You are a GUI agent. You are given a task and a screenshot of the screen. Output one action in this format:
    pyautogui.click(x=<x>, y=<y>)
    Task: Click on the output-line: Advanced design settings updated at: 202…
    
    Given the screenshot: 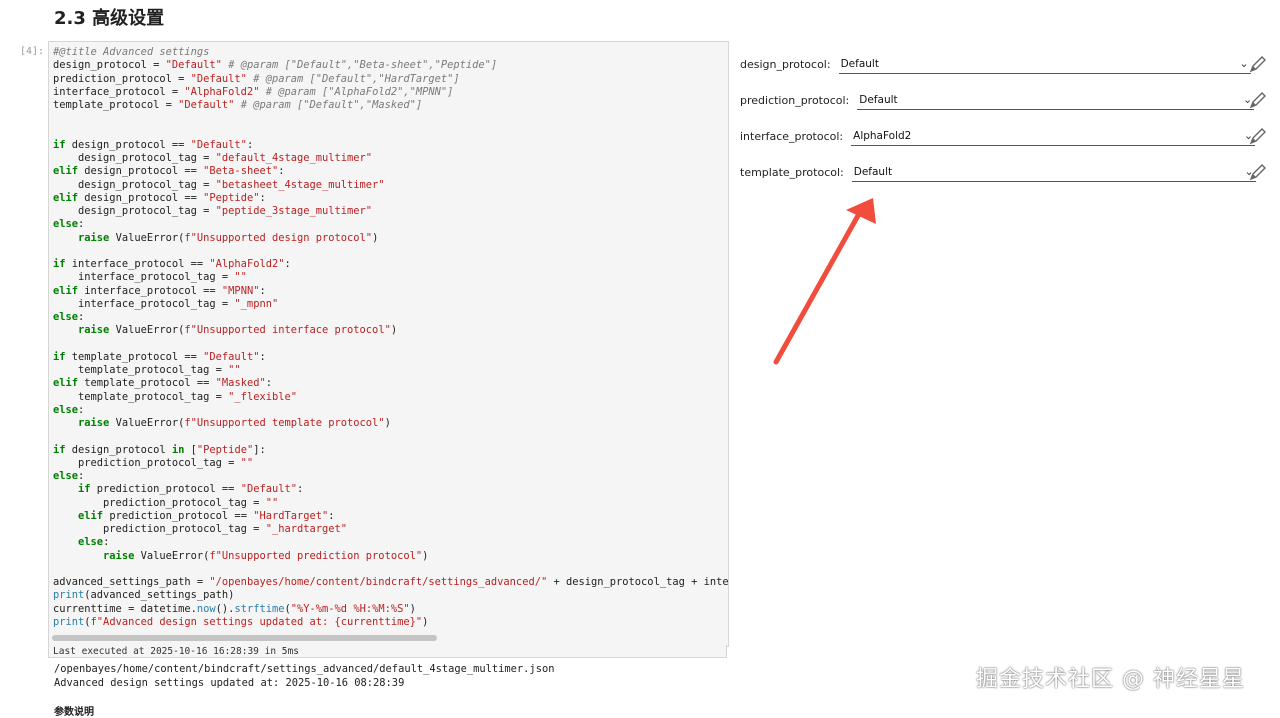 What is the action you would take?
    pyautogui.click(x=229, y=682)
    